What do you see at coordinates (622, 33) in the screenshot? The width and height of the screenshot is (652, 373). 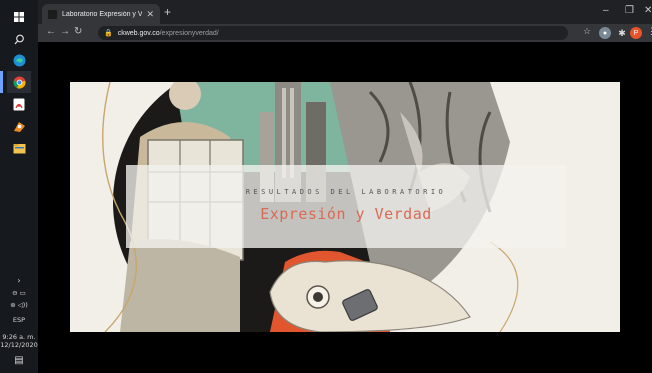 I see `extensions-puzzle-icon: ✱` at bounding box center [622, 33].